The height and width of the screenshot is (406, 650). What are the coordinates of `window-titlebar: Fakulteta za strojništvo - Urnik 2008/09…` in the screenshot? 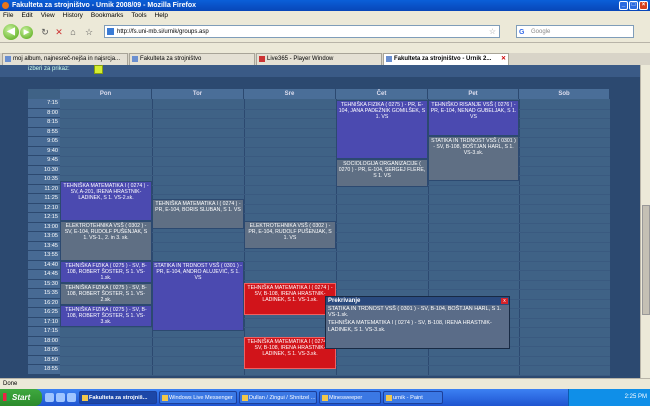 It's located at (325, 5).